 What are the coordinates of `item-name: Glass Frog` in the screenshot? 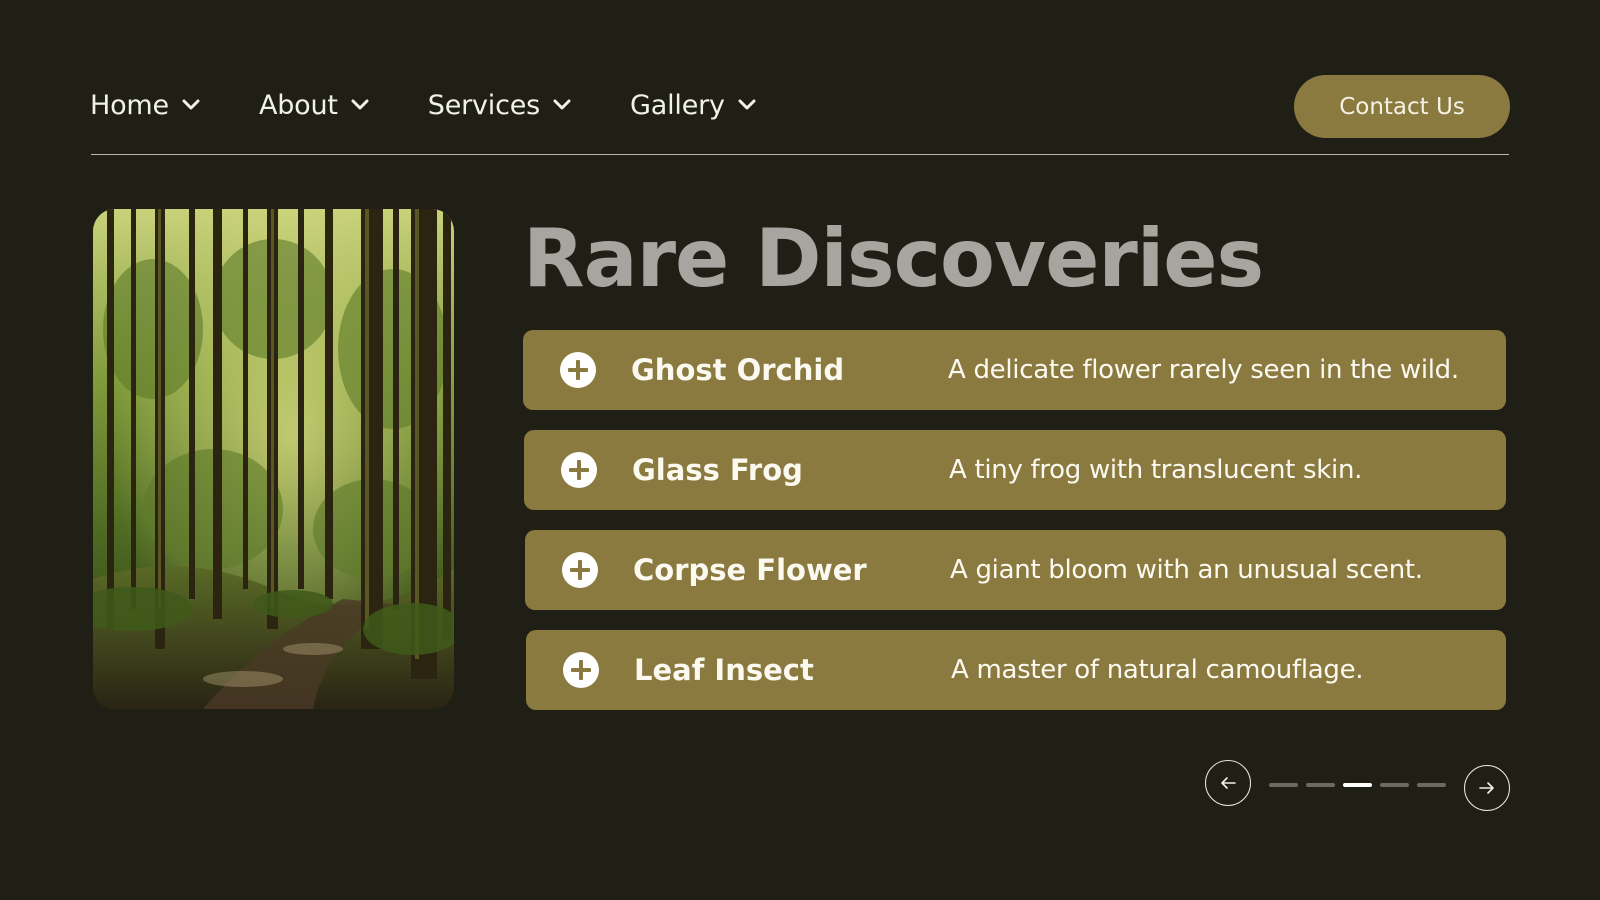 It's located at (717, 470).